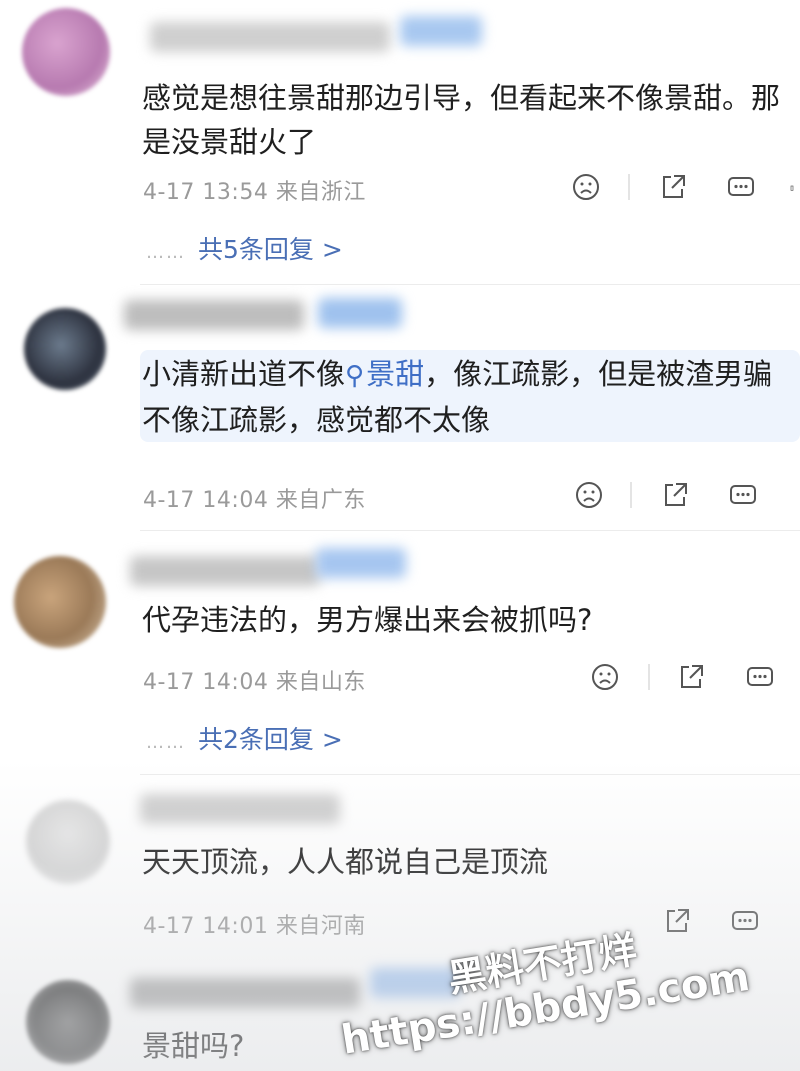  Describe the element at coordinates (367, 620) in the screenshot. I see `comment-text: 代孕违法的，男方爆出来会被抓吗?` at that location.